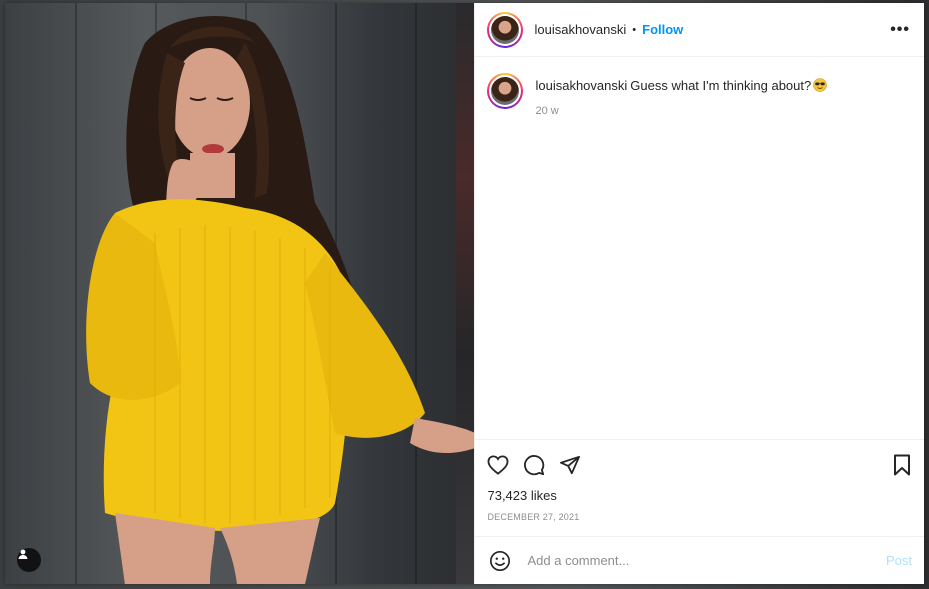 This screenshot has height=589, width=929. Describe the element at coordinates (902, 465) in the screenshot. I see `bookmark-icon` at that location.